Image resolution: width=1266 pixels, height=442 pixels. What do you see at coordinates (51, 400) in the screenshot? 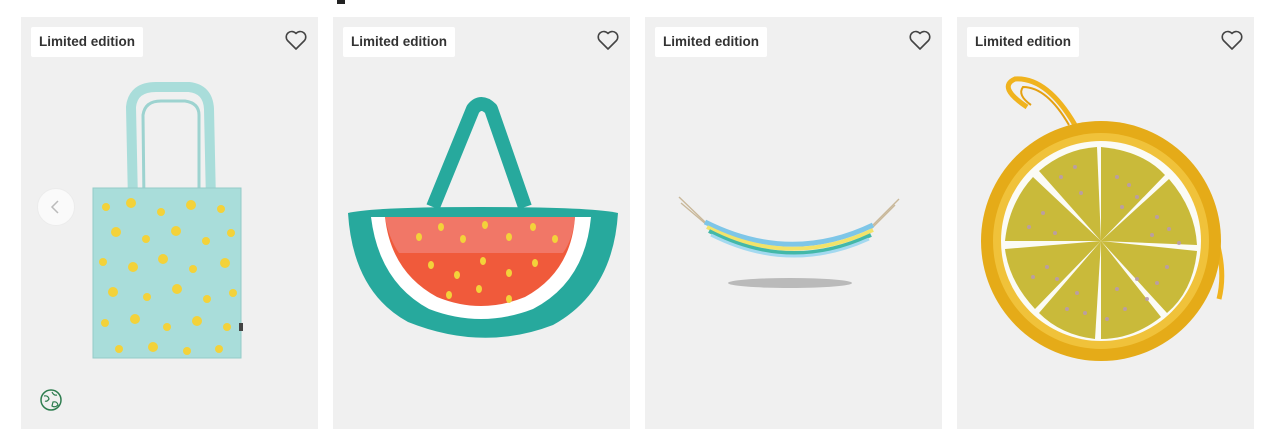
I see `globe-leaf-icon` at bounding box center [51, 400].